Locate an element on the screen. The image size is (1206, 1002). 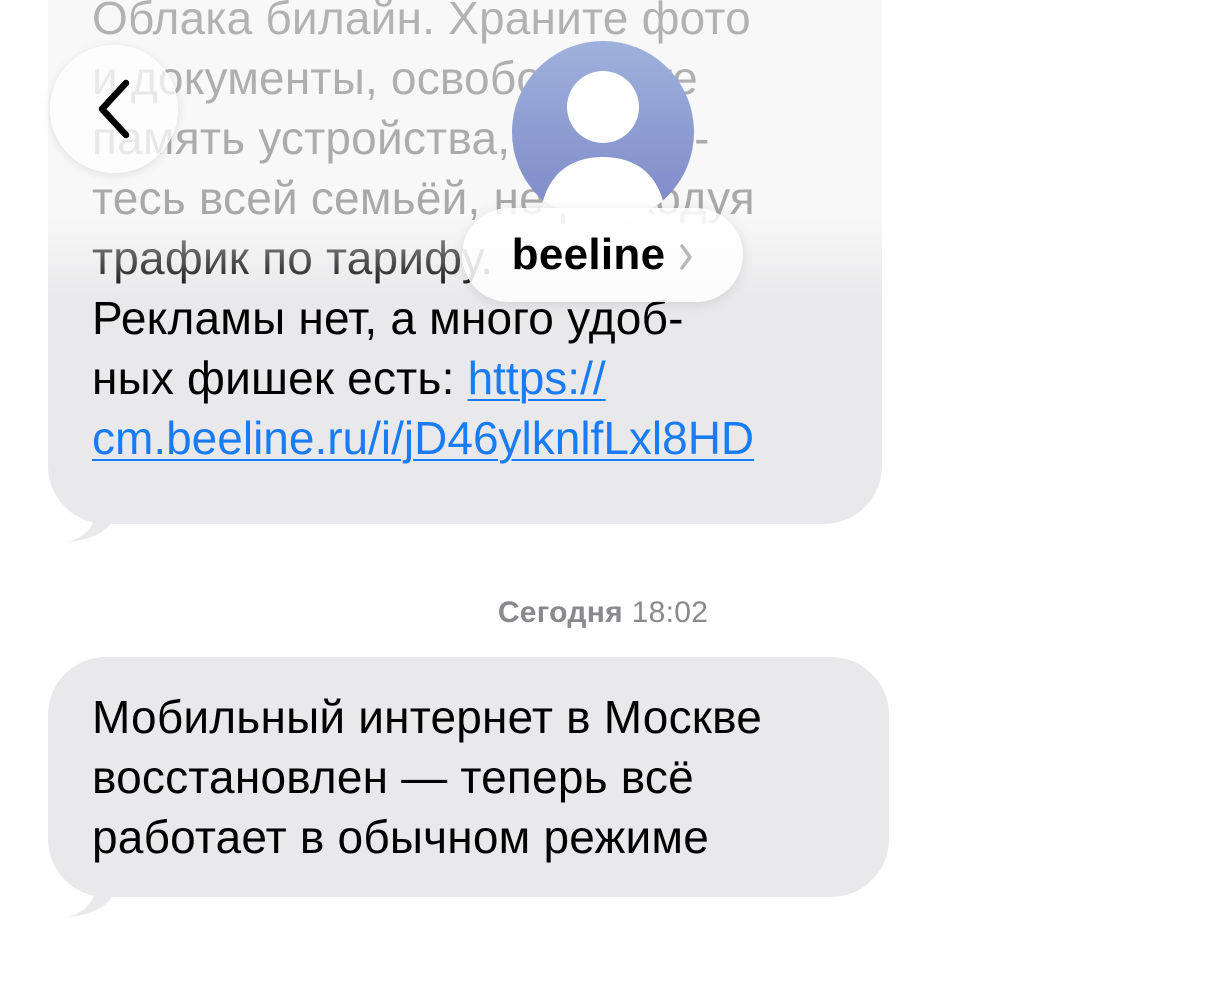
message-link-continuation: cm.beeline.ru/i/jD46ylknlfLxl8HD is located at coordinates (467, 438).